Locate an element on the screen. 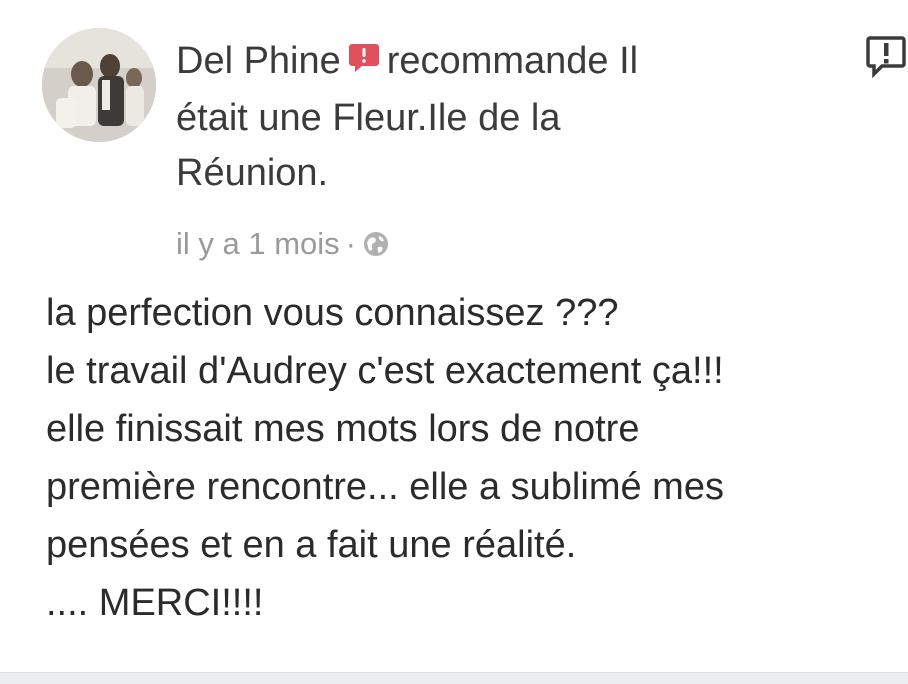 The image size is (908, 684). post-meta: il y a 1 mois · is located at coordinates (283, 246).